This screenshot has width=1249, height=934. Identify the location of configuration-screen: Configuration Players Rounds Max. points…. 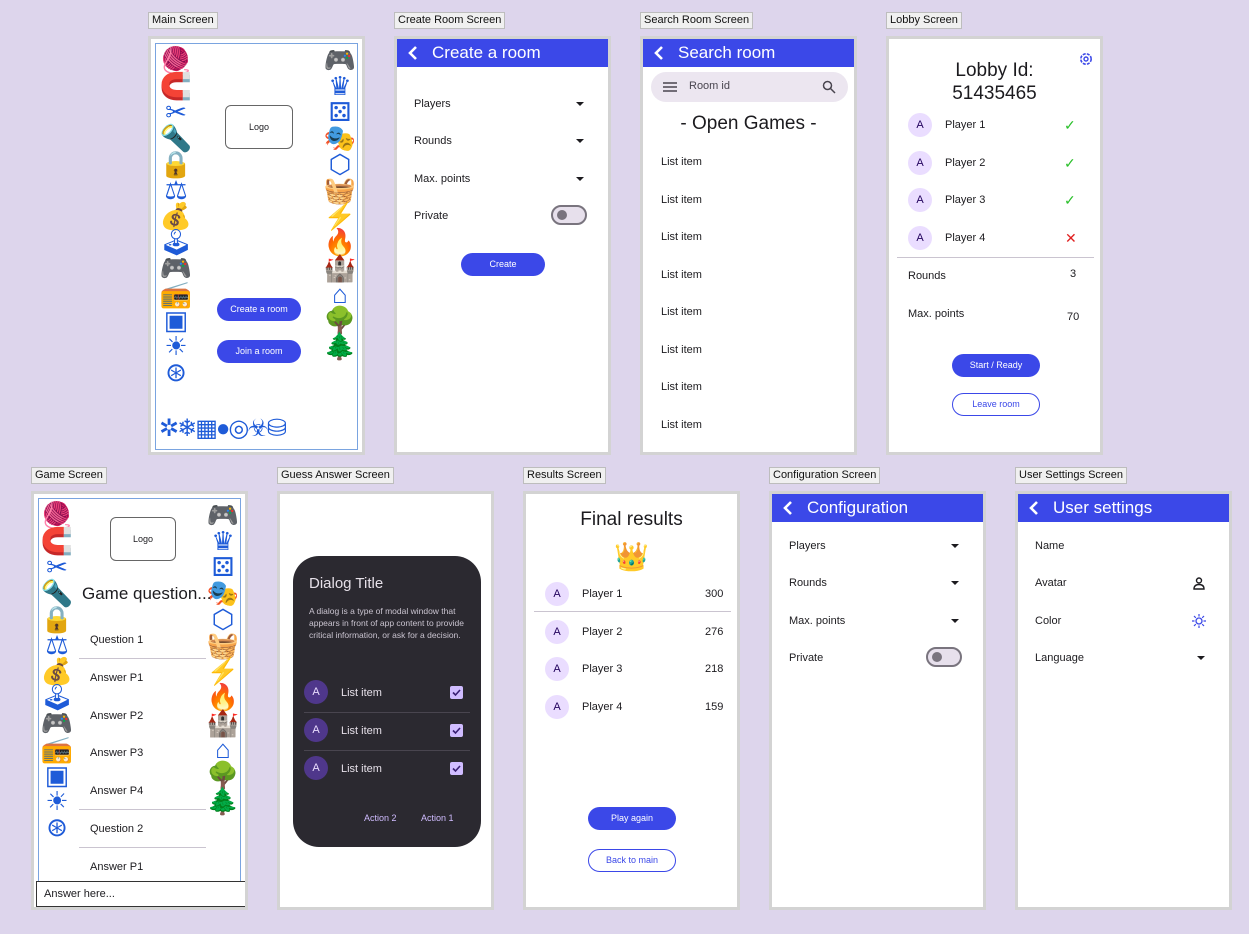
(877, 700).